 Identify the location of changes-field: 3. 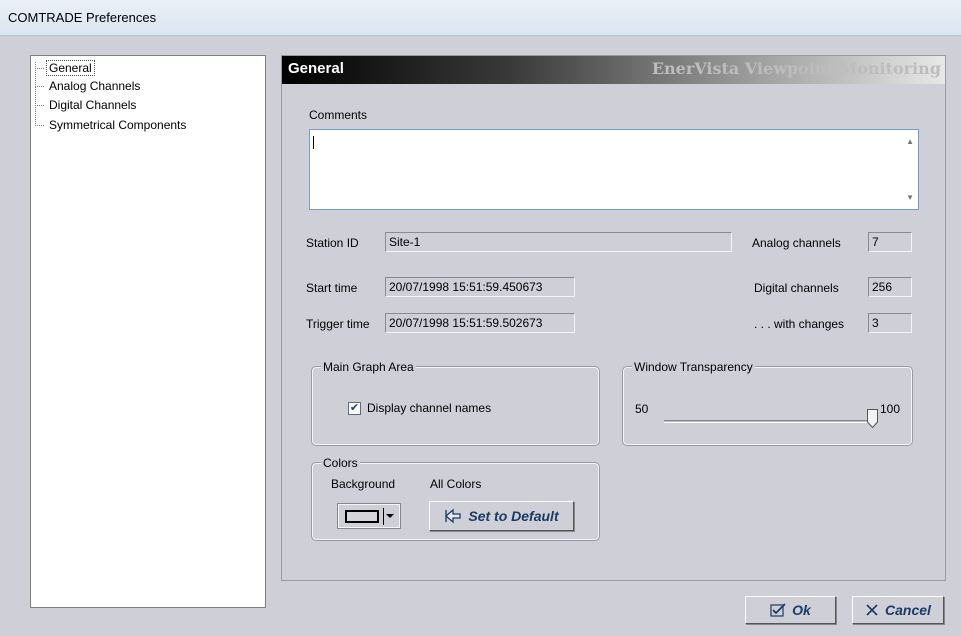
(890, 323).